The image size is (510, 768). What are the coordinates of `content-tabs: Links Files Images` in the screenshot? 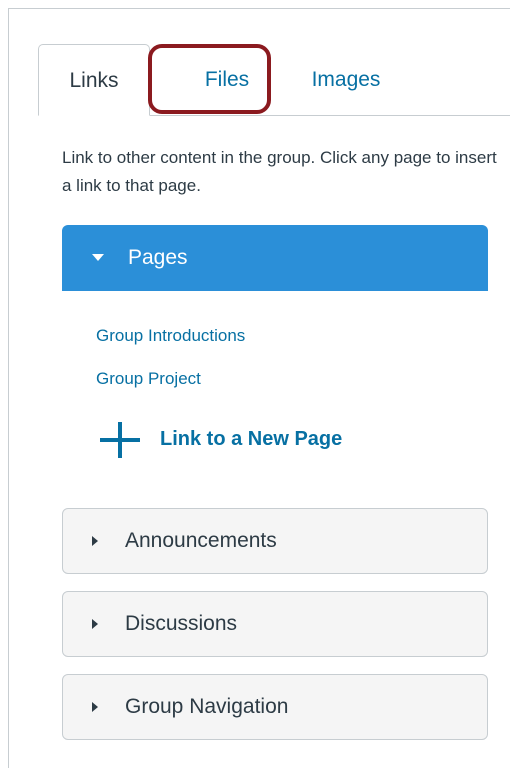 It's located at (274, 80).